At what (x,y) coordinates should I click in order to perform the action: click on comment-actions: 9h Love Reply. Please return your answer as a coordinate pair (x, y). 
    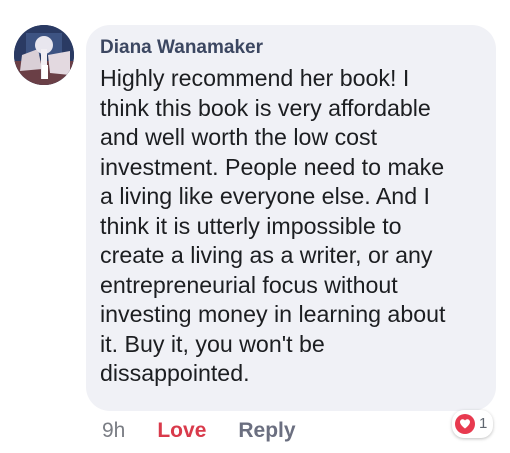
    Looking at the image, I should click on (191, 431).